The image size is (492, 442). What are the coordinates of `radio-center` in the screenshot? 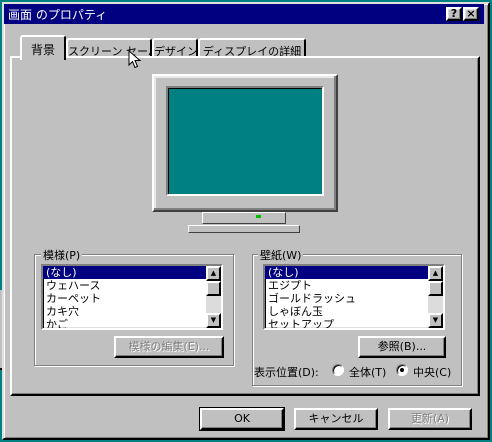 It's located at (402, 370).